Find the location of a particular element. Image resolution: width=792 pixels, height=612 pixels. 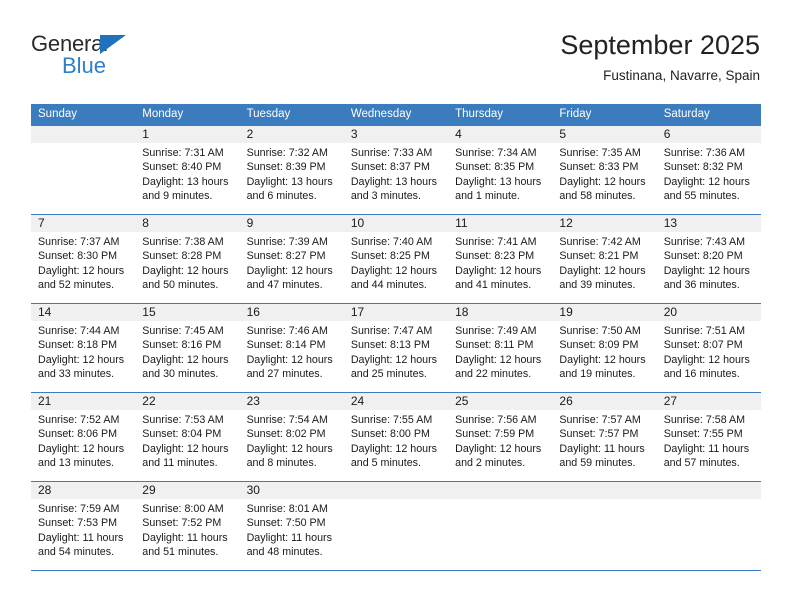

sunset-text: Sunset: 7:52 PM is located at coordinates (182, 523).